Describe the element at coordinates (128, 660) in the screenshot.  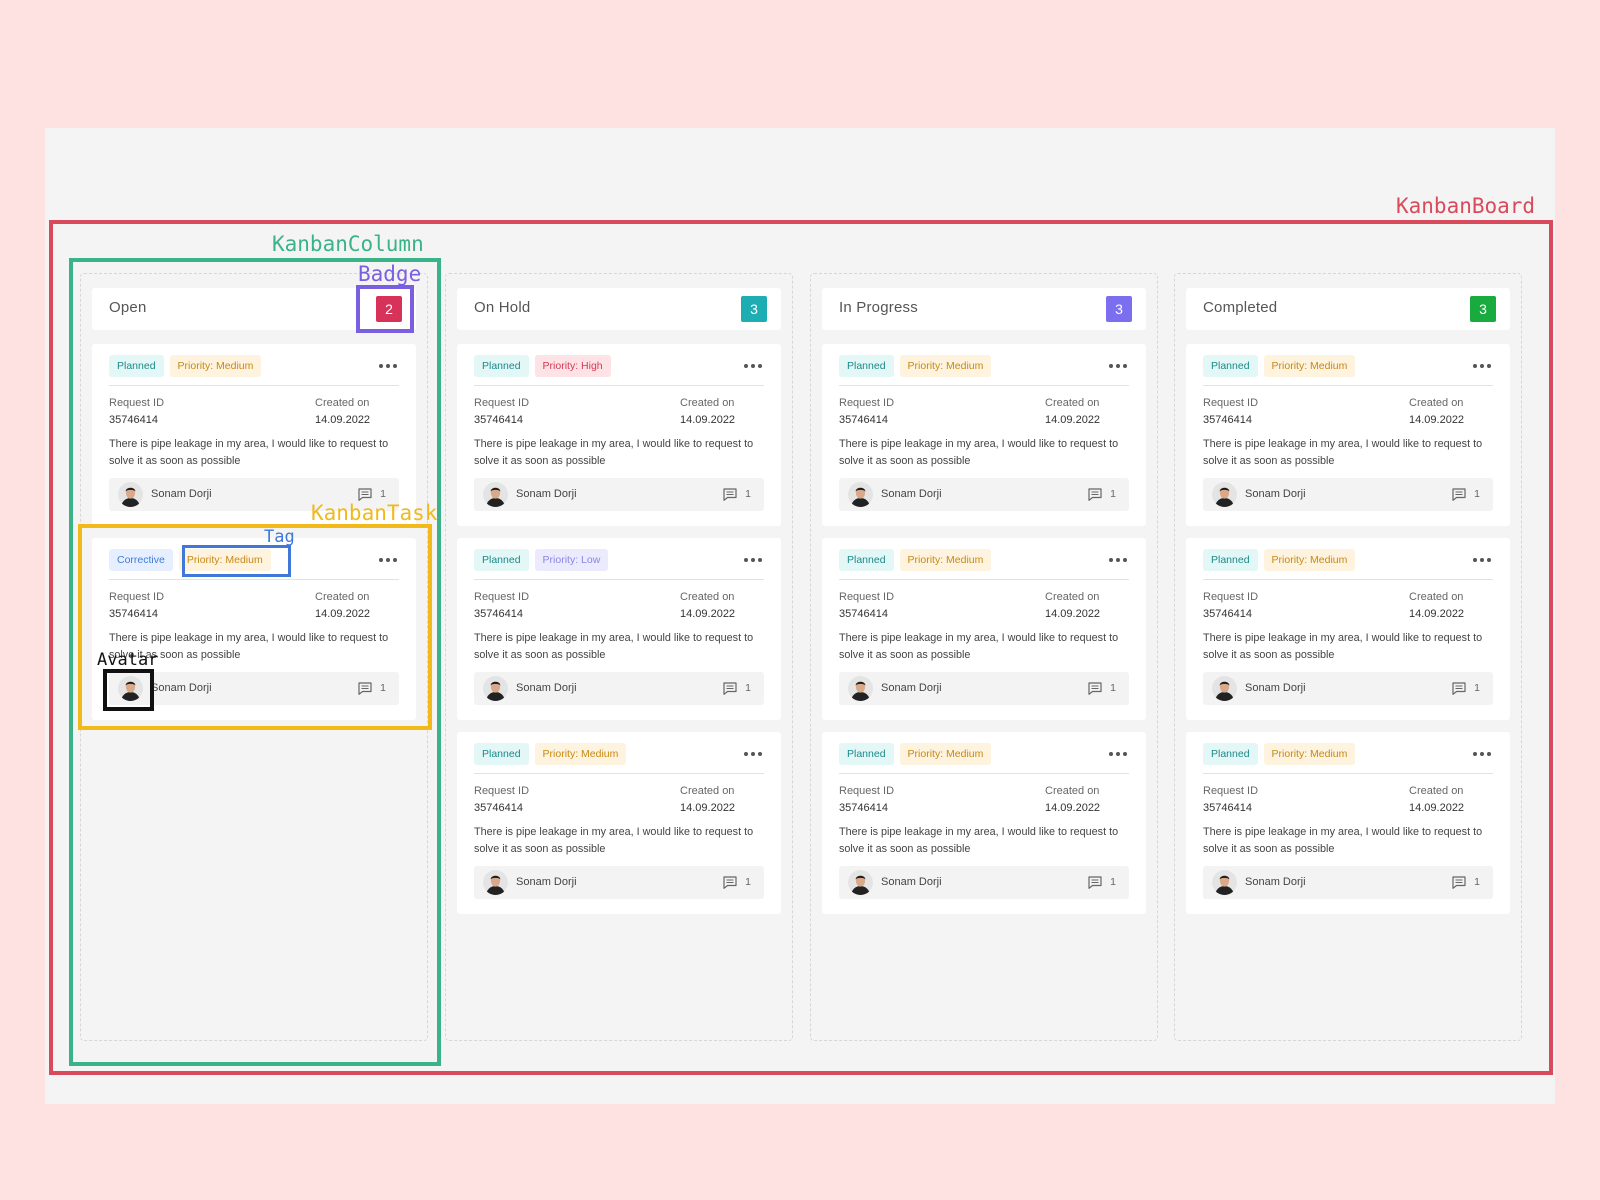
I see `annotation-avatar-label: Avatar` at that location.